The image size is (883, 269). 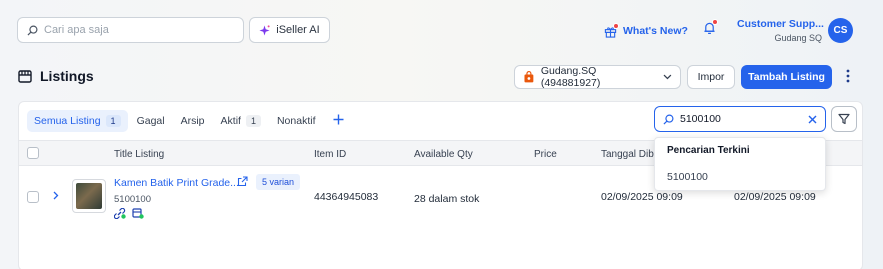 I want to click on whats-new-label: What's New?, so click(x=655, y=31).